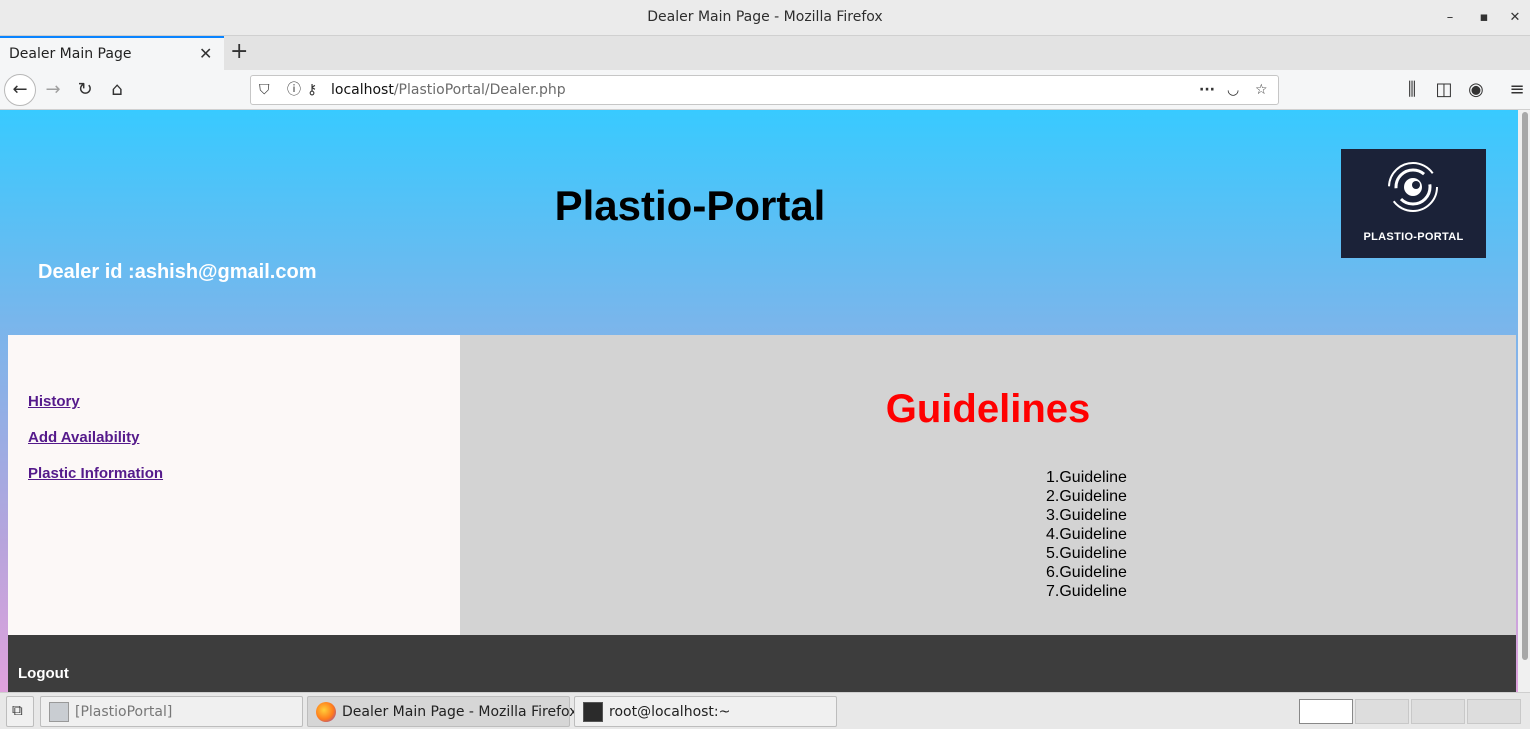 The image size is (1530, 729). Describe the element at coordinates (670, 712) in the screenshot. I see `task-label: root@localhost:~` at that location.